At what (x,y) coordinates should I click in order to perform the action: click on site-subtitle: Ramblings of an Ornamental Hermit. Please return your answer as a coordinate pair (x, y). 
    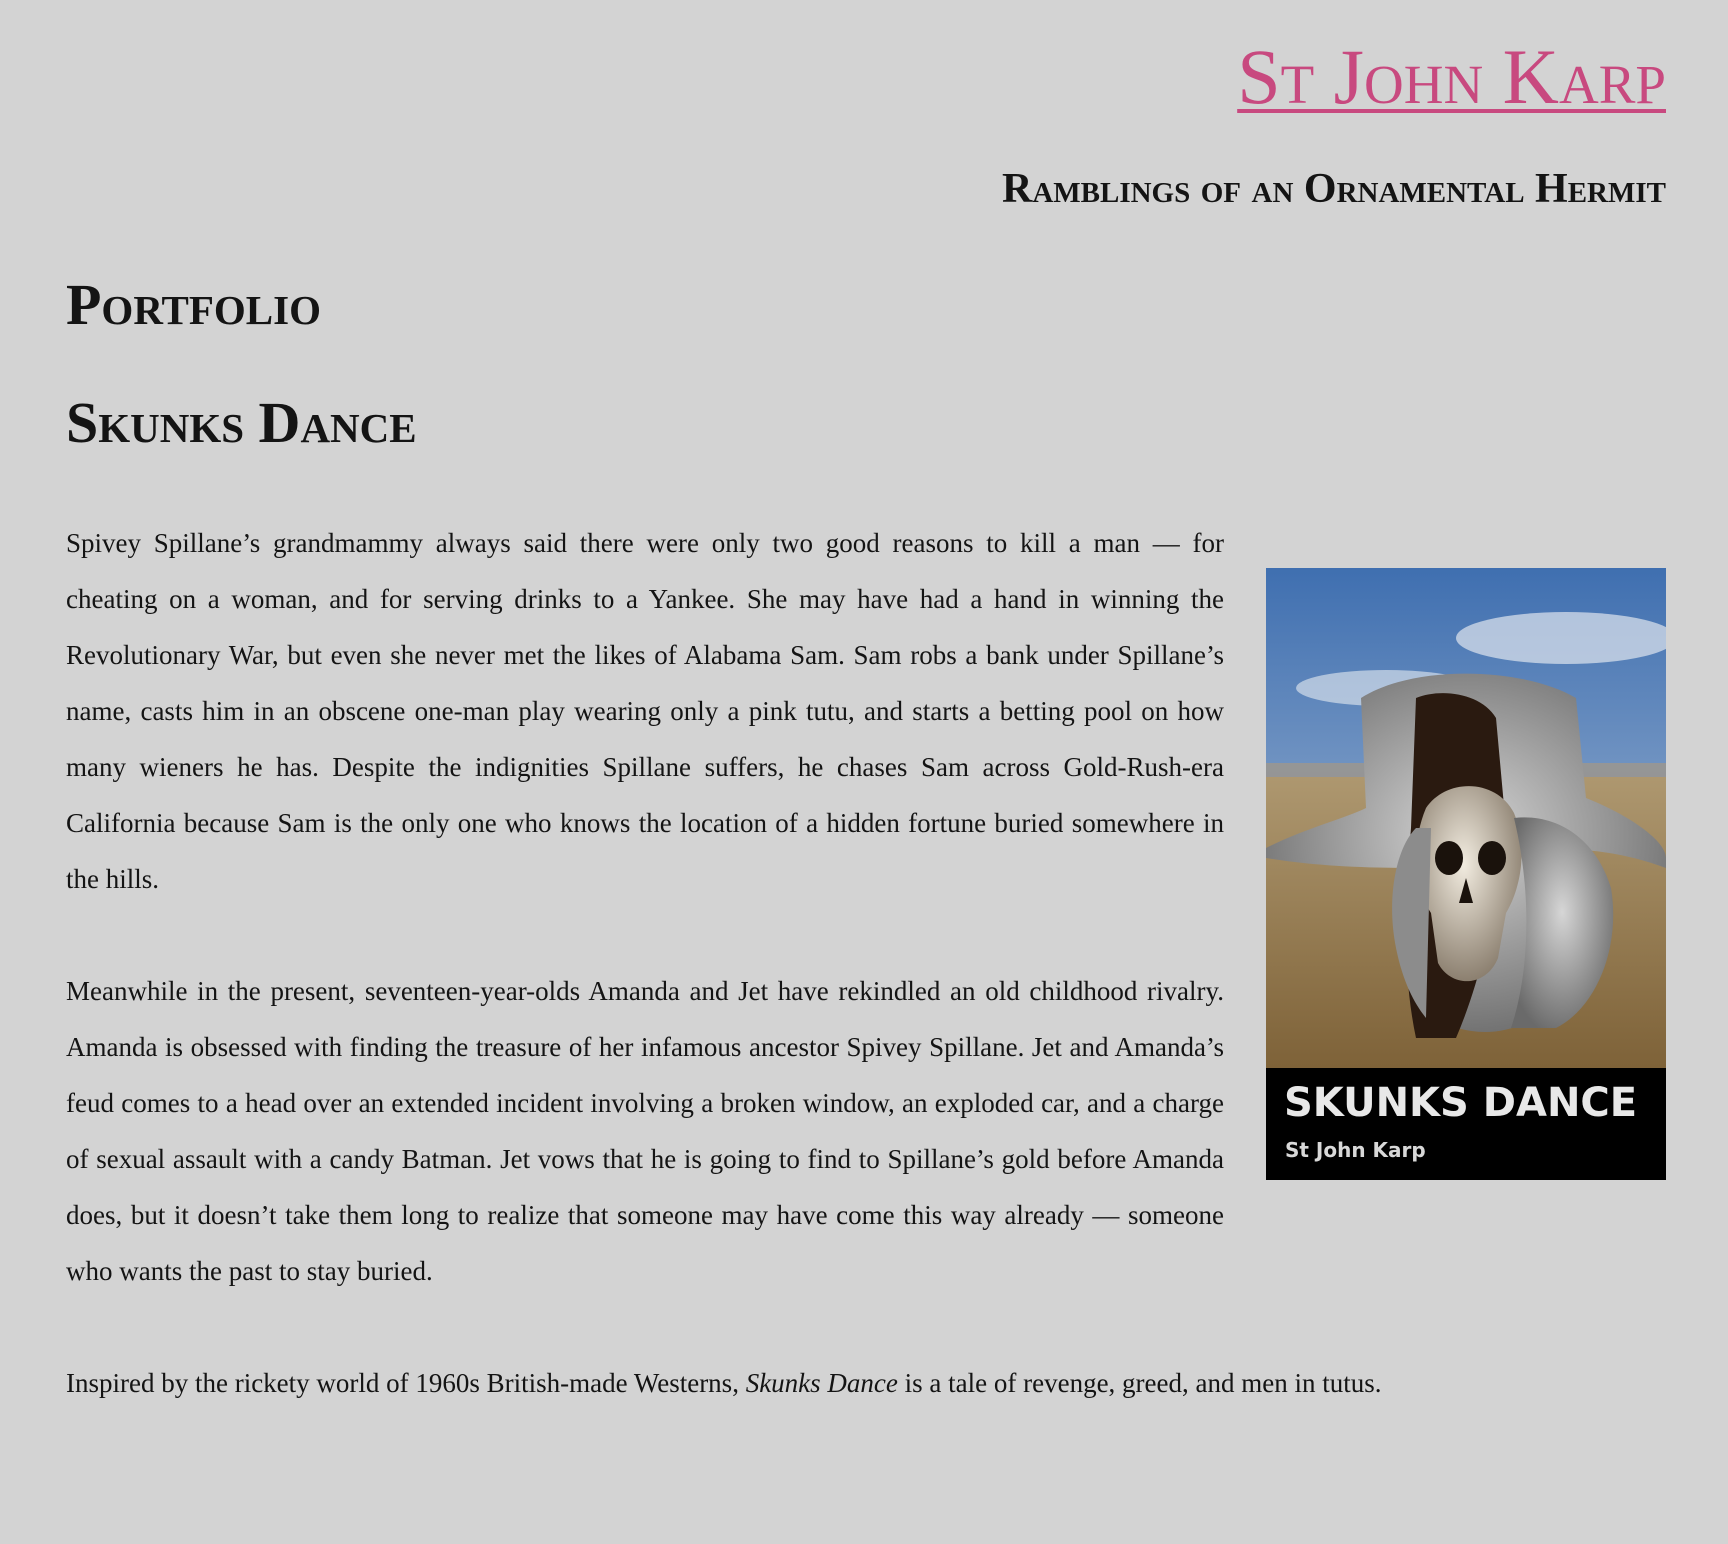
    Looking at the image, I should click on (1334, 189).